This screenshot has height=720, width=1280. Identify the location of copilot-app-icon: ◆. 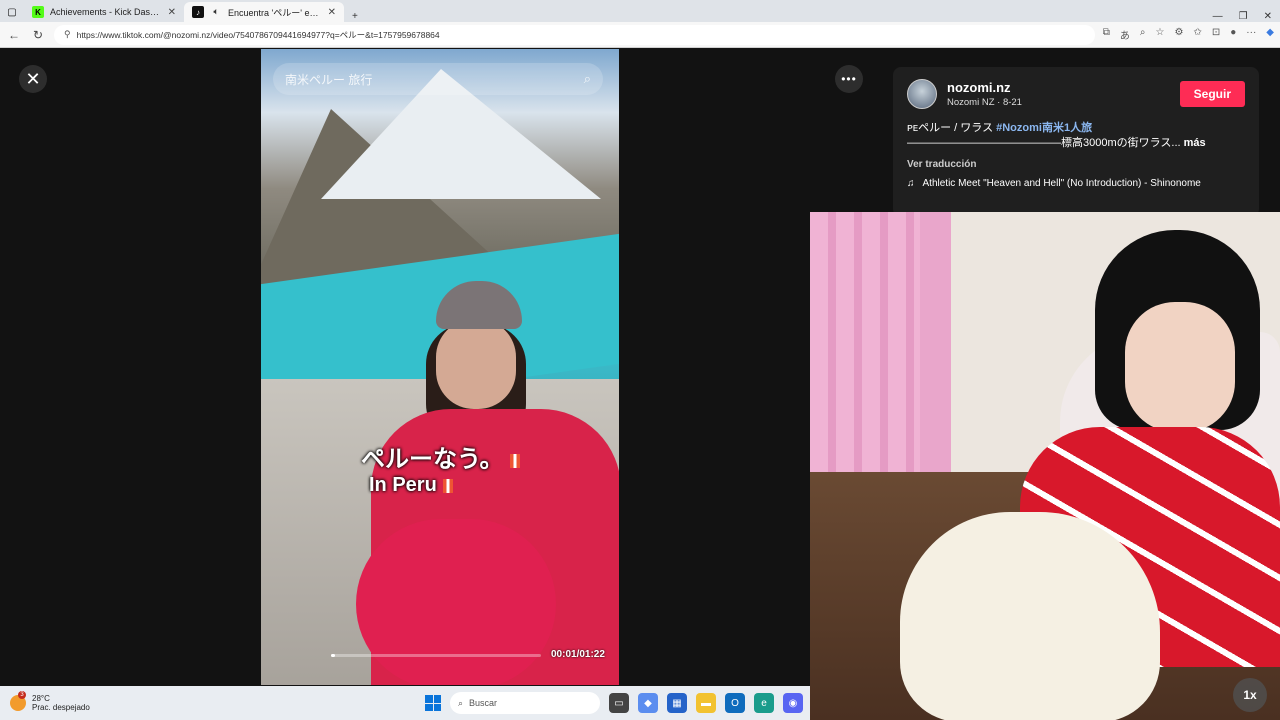
(648, 703).